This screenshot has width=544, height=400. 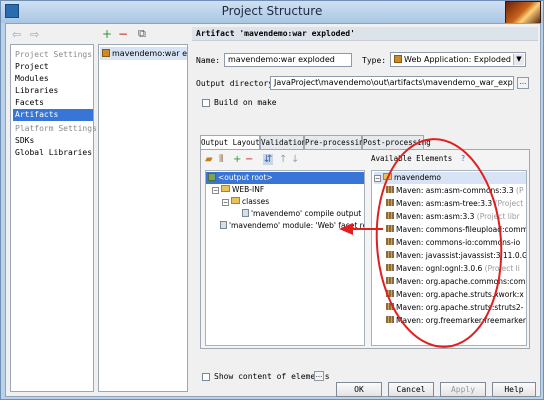 What do you see at coordinates (374, 60) in the screenshot?
I see `type-label: Type:` at bounding box center [374, 60].